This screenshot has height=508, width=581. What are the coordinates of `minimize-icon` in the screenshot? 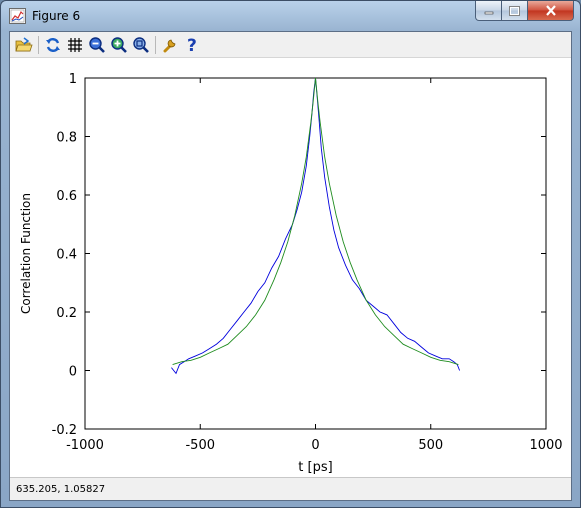 It's located at (488, 12).